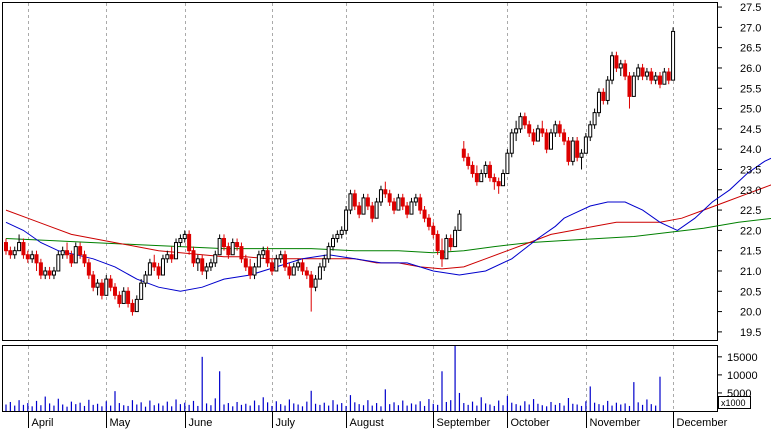 This screenshot has width=771, height=436. I want to click on price-tick-label: 23.0, so click(750, 191).